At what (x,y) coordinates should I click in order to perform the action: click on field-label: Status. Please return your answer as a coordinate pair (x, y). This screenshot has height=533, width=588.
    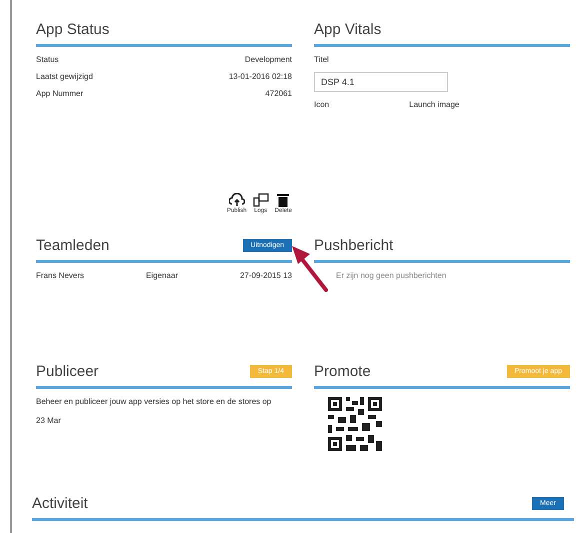
    Looking at the image, I should click on (47, 59).